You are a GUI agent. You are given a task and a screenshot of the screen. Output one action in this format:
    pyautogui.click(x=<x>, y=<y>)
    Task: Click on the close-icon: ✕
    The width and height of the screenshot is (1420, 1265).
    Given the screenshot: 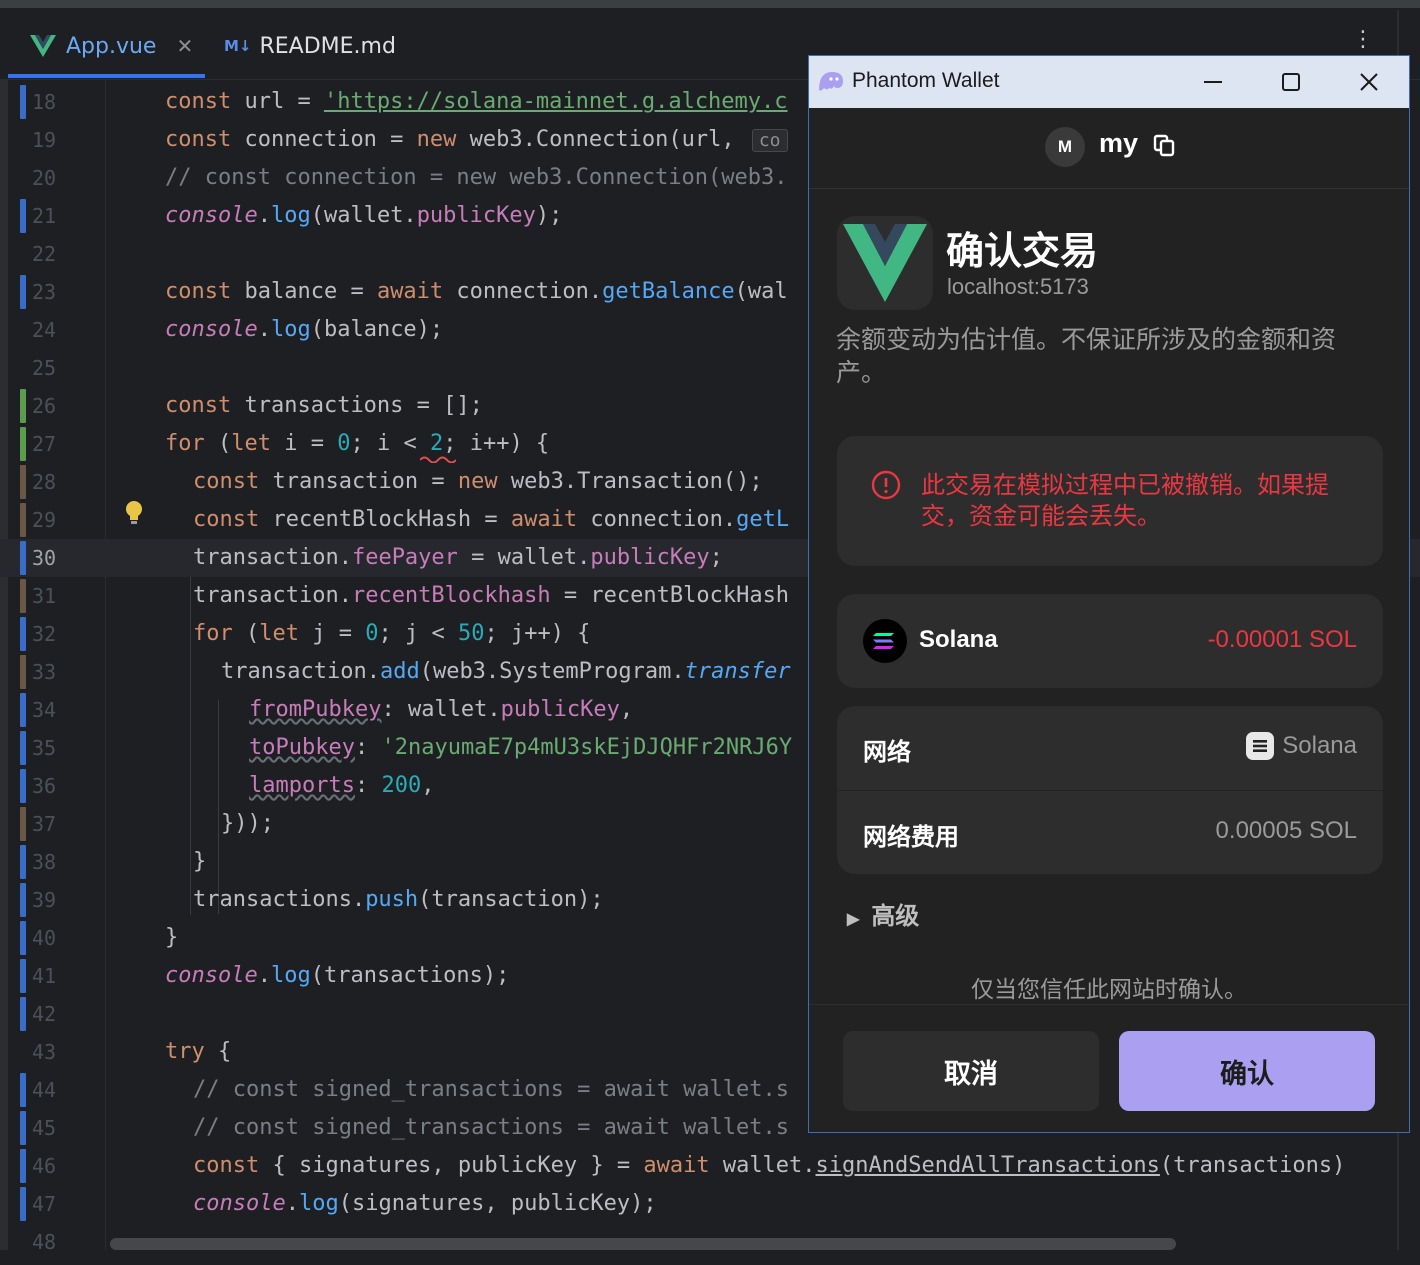 What is the action you would take?
    pyautogui.click(x=184, y=46)
    